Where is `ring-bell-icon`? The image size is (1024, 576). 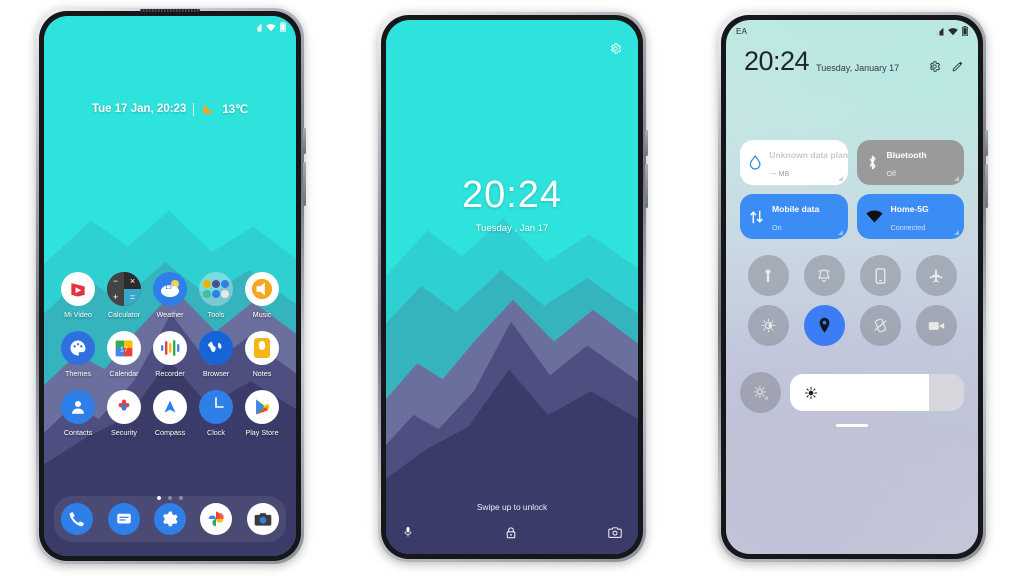 ring-bell-icon is located at coordinates (824, 275).